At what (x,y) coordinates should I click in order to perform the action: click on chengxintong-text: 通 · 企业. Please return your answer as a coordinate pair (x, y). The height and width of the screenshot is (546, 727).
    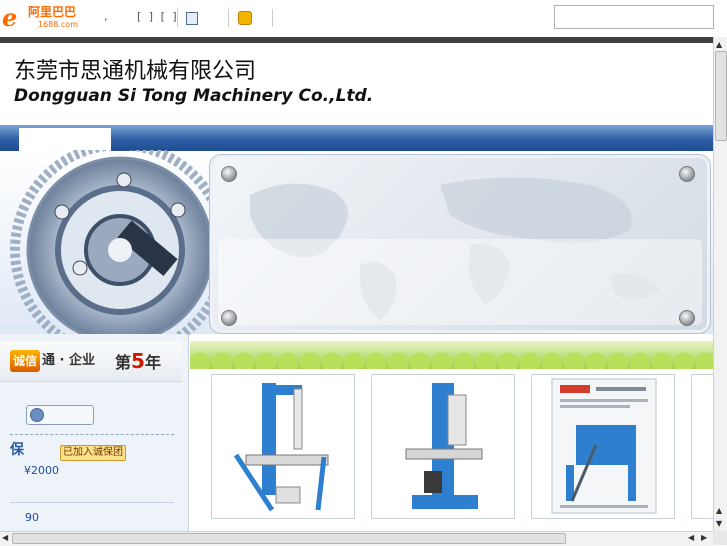
    Looking at the image, I should click on (68, 360).